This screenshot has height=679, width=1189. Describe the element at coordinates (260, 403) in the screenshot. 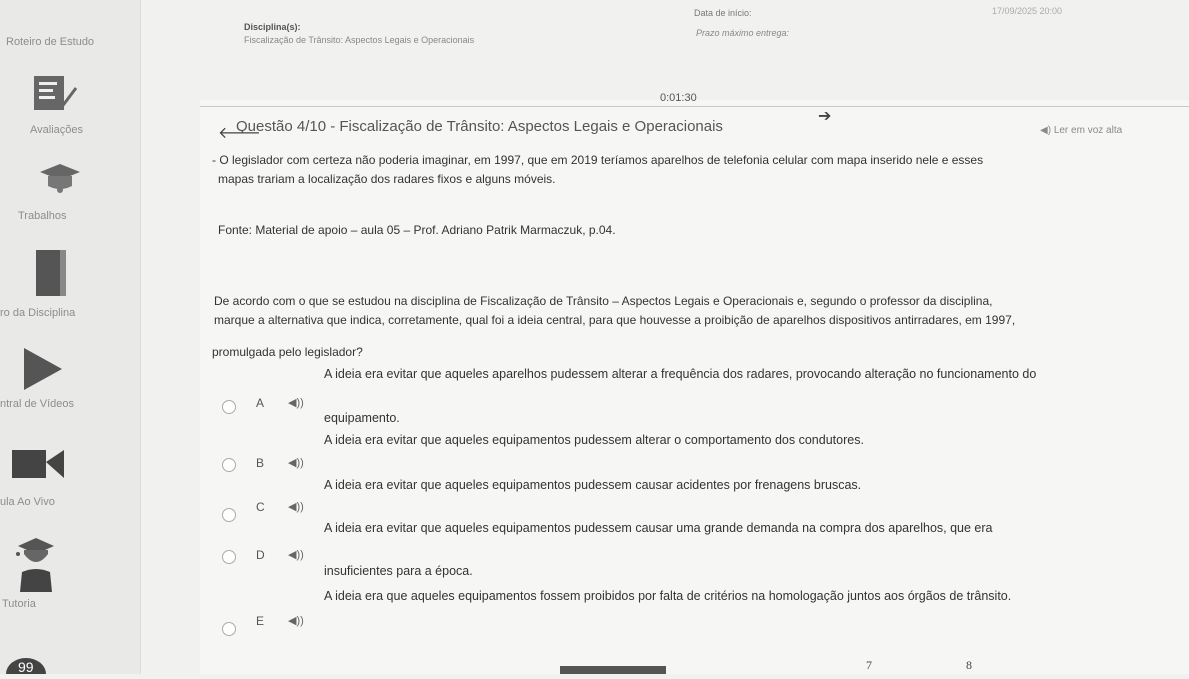

I see `alternative-letter: A` at that location.